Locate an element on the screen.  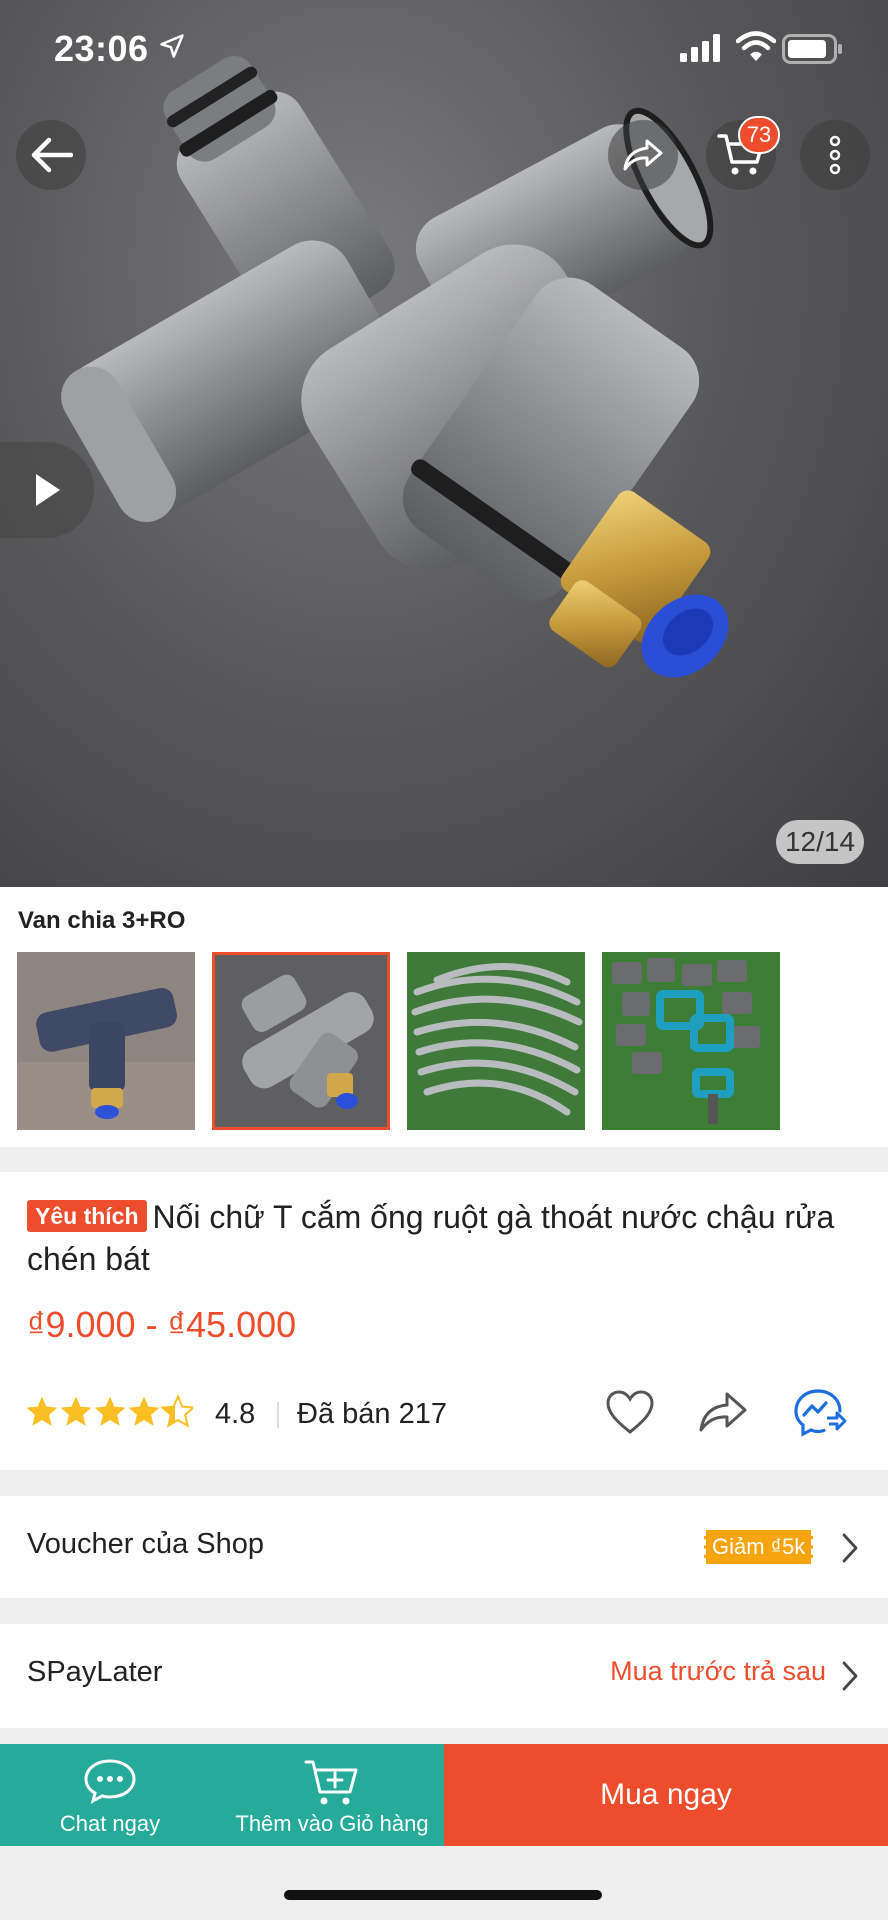
status-time: 23:06 is located at coordinates (101, 48).